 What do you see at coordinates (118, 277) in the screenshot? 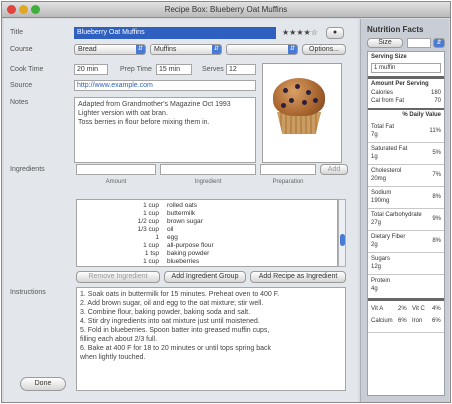
I see `remove-ingredient-button: Remove Ingredient` at bounding box center [118, 277].